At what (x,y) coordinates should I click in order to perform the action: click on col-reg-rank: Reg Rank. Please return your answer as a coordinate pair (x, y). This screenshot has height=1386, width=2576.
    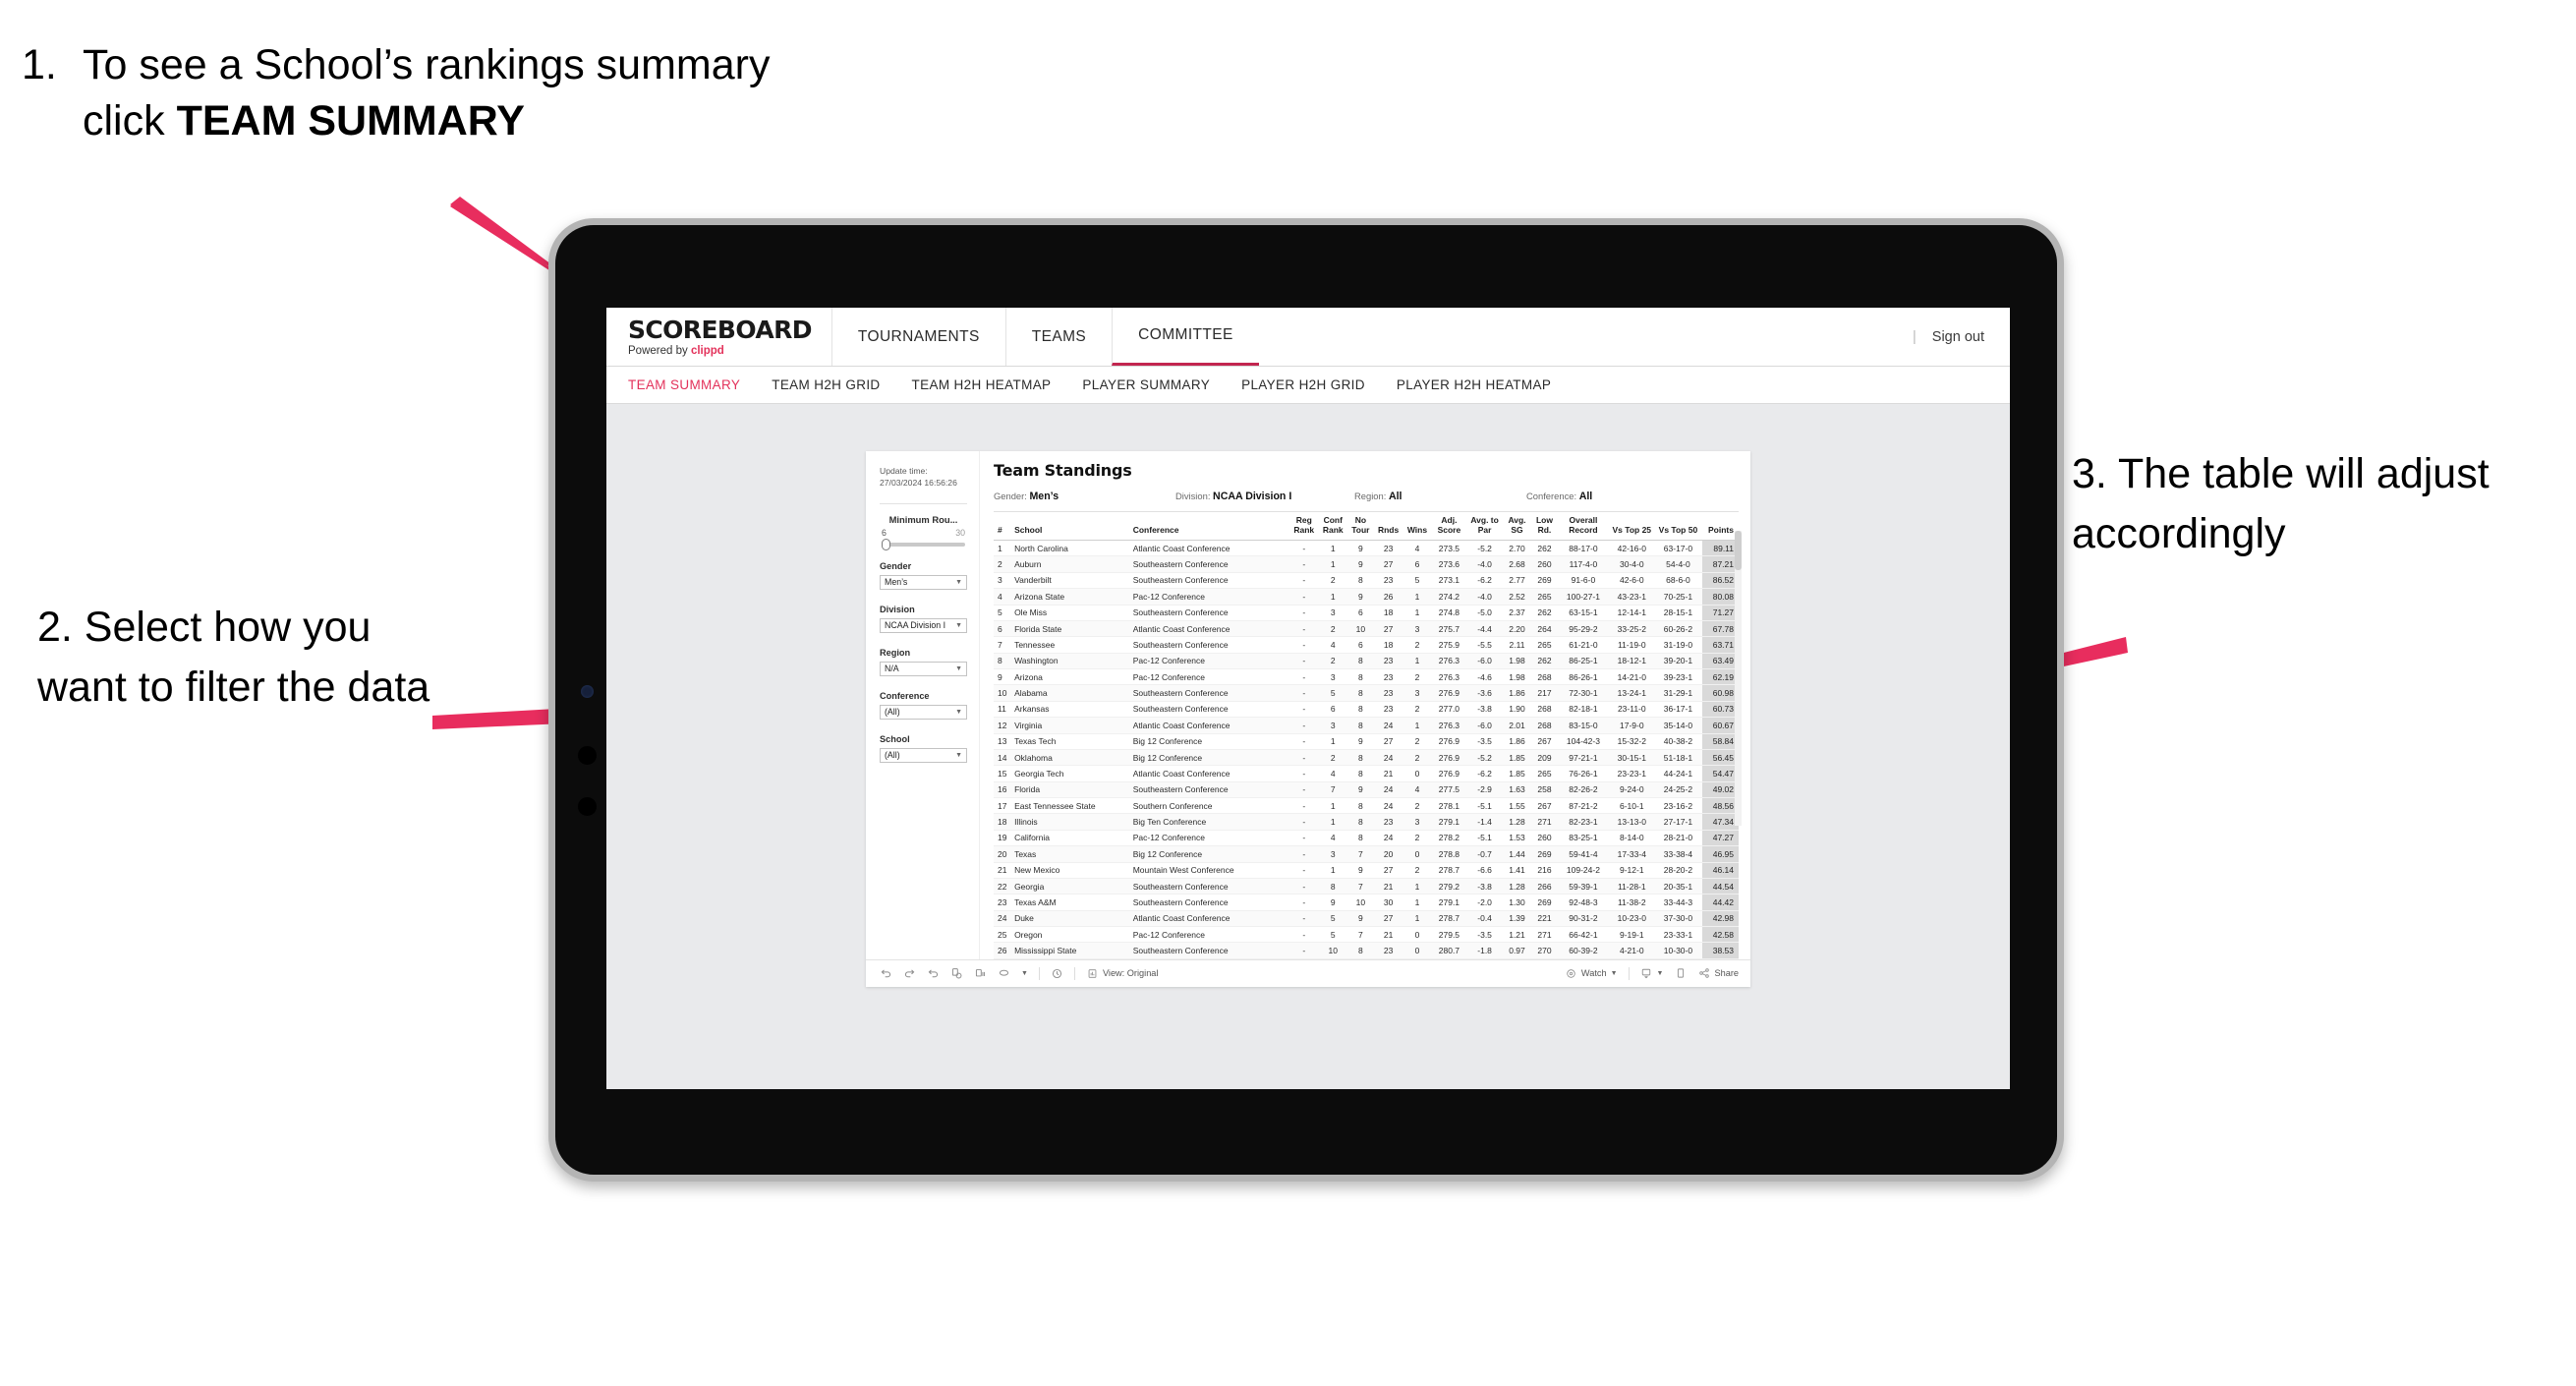
    Looking at the image, I should click on (1304, 527).